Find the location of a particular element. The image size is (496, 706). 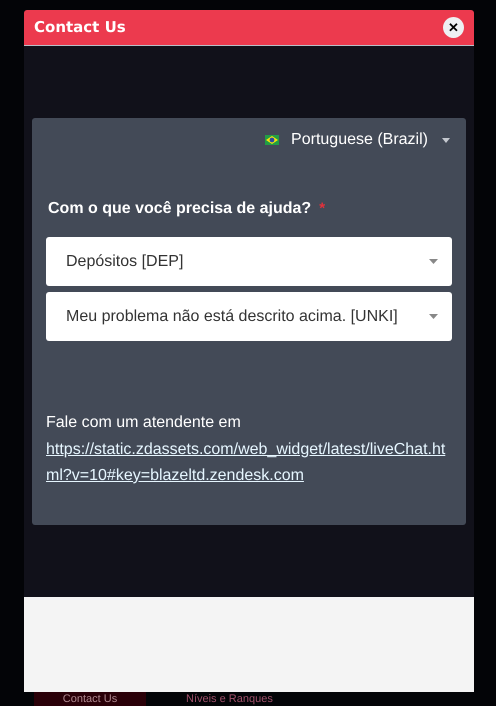

flag-icon is located at coordinates (272, 140).